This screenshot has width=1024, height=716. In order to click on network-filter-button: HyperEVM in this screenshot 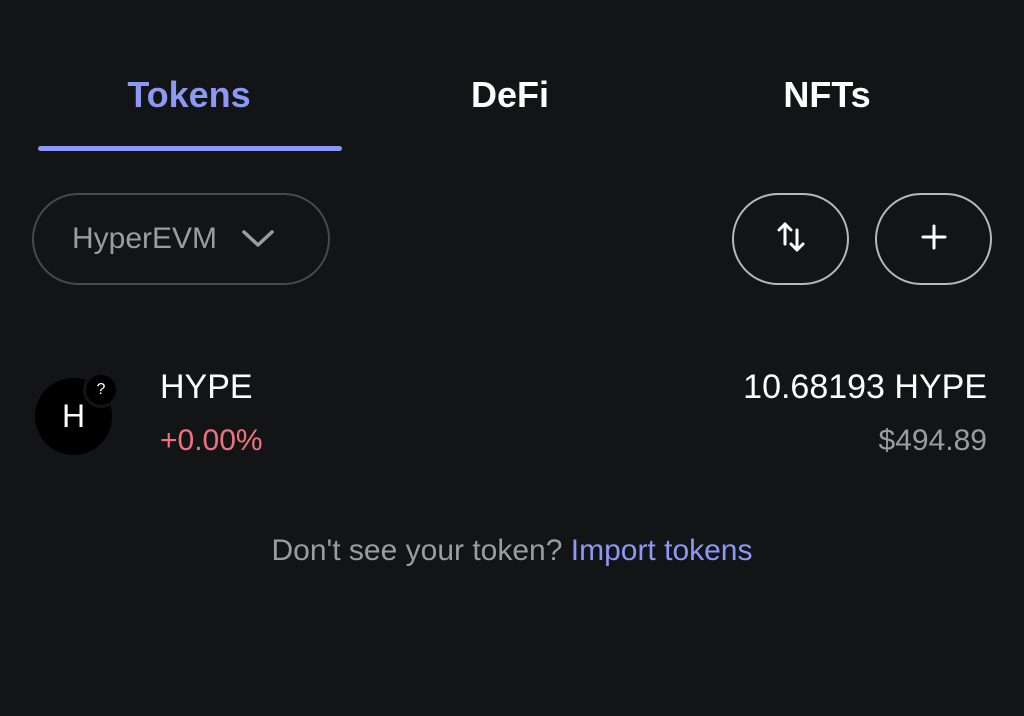, I will do `click(181, 239)`.